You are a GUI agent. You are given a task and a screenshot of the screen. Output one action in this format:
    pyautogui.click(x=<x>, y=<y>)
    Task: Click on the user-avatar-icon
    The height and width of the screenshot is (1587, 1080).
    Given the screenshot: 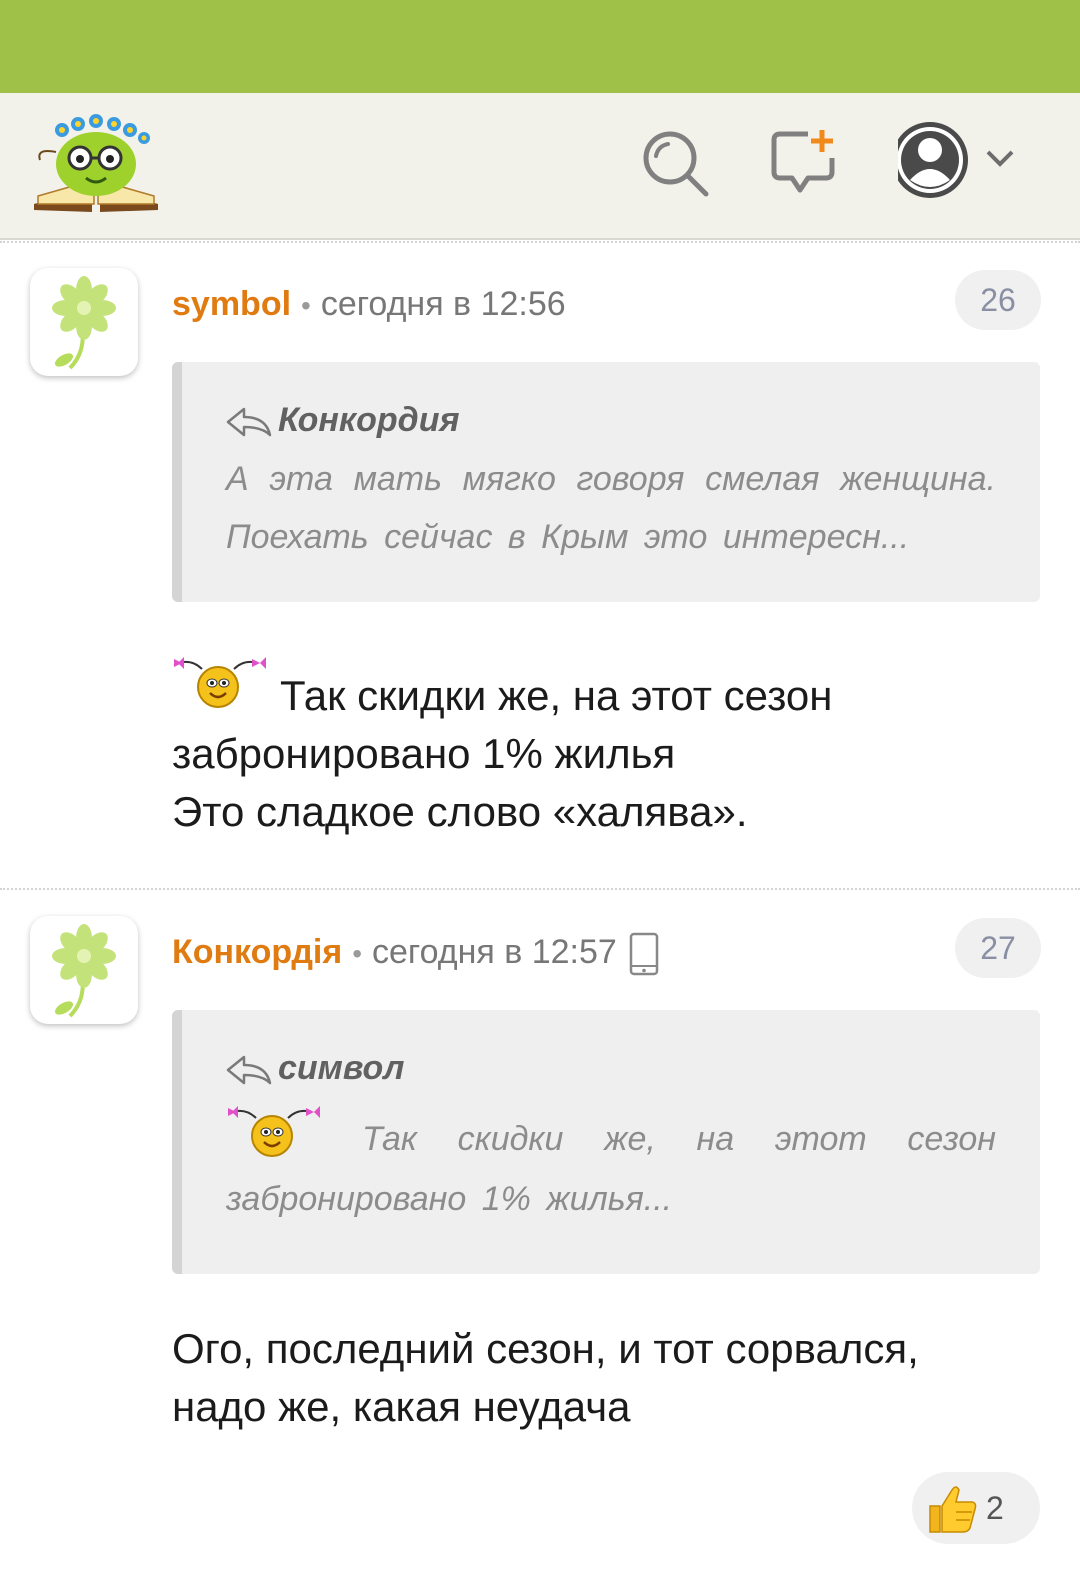 What is the action you would take?
    pyautogui.click(x=963, y=162)
    